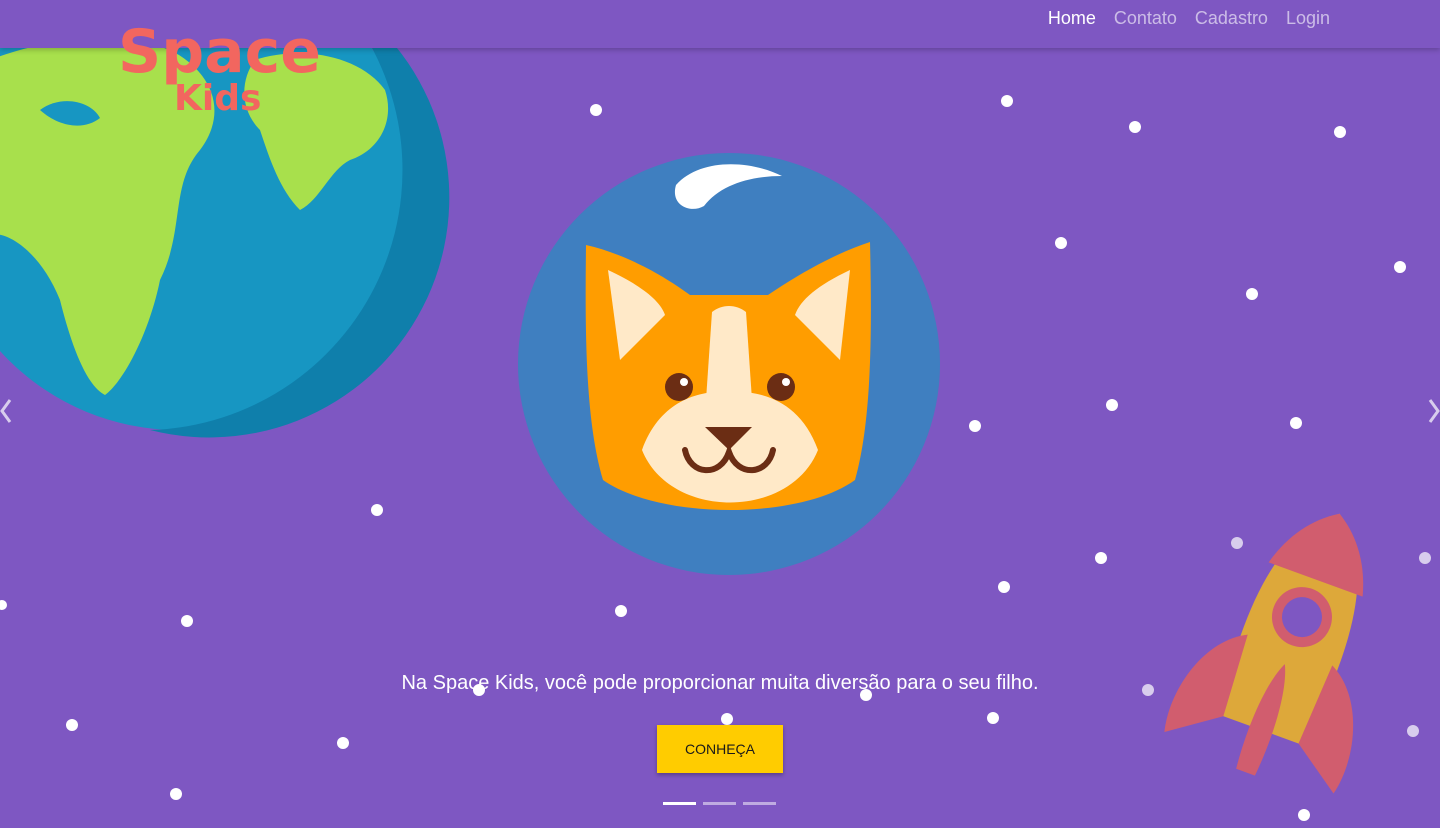 This screenshot has height=828, width=1440. What do you see at coordinates (729, 364) in the screenshot?
I see `corgi-astronaut-illustration` at bounding box center [729, 364].